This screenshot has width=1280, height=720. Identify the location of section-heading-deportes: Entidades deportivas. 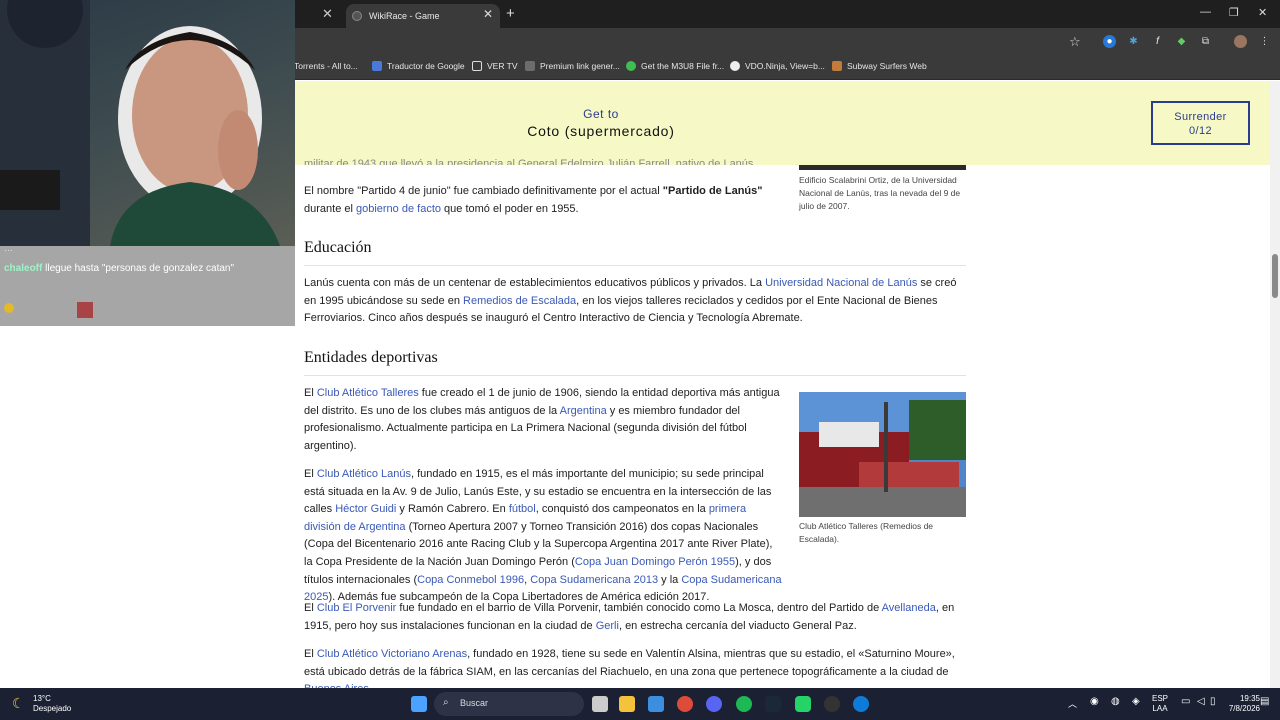
(635, 362).